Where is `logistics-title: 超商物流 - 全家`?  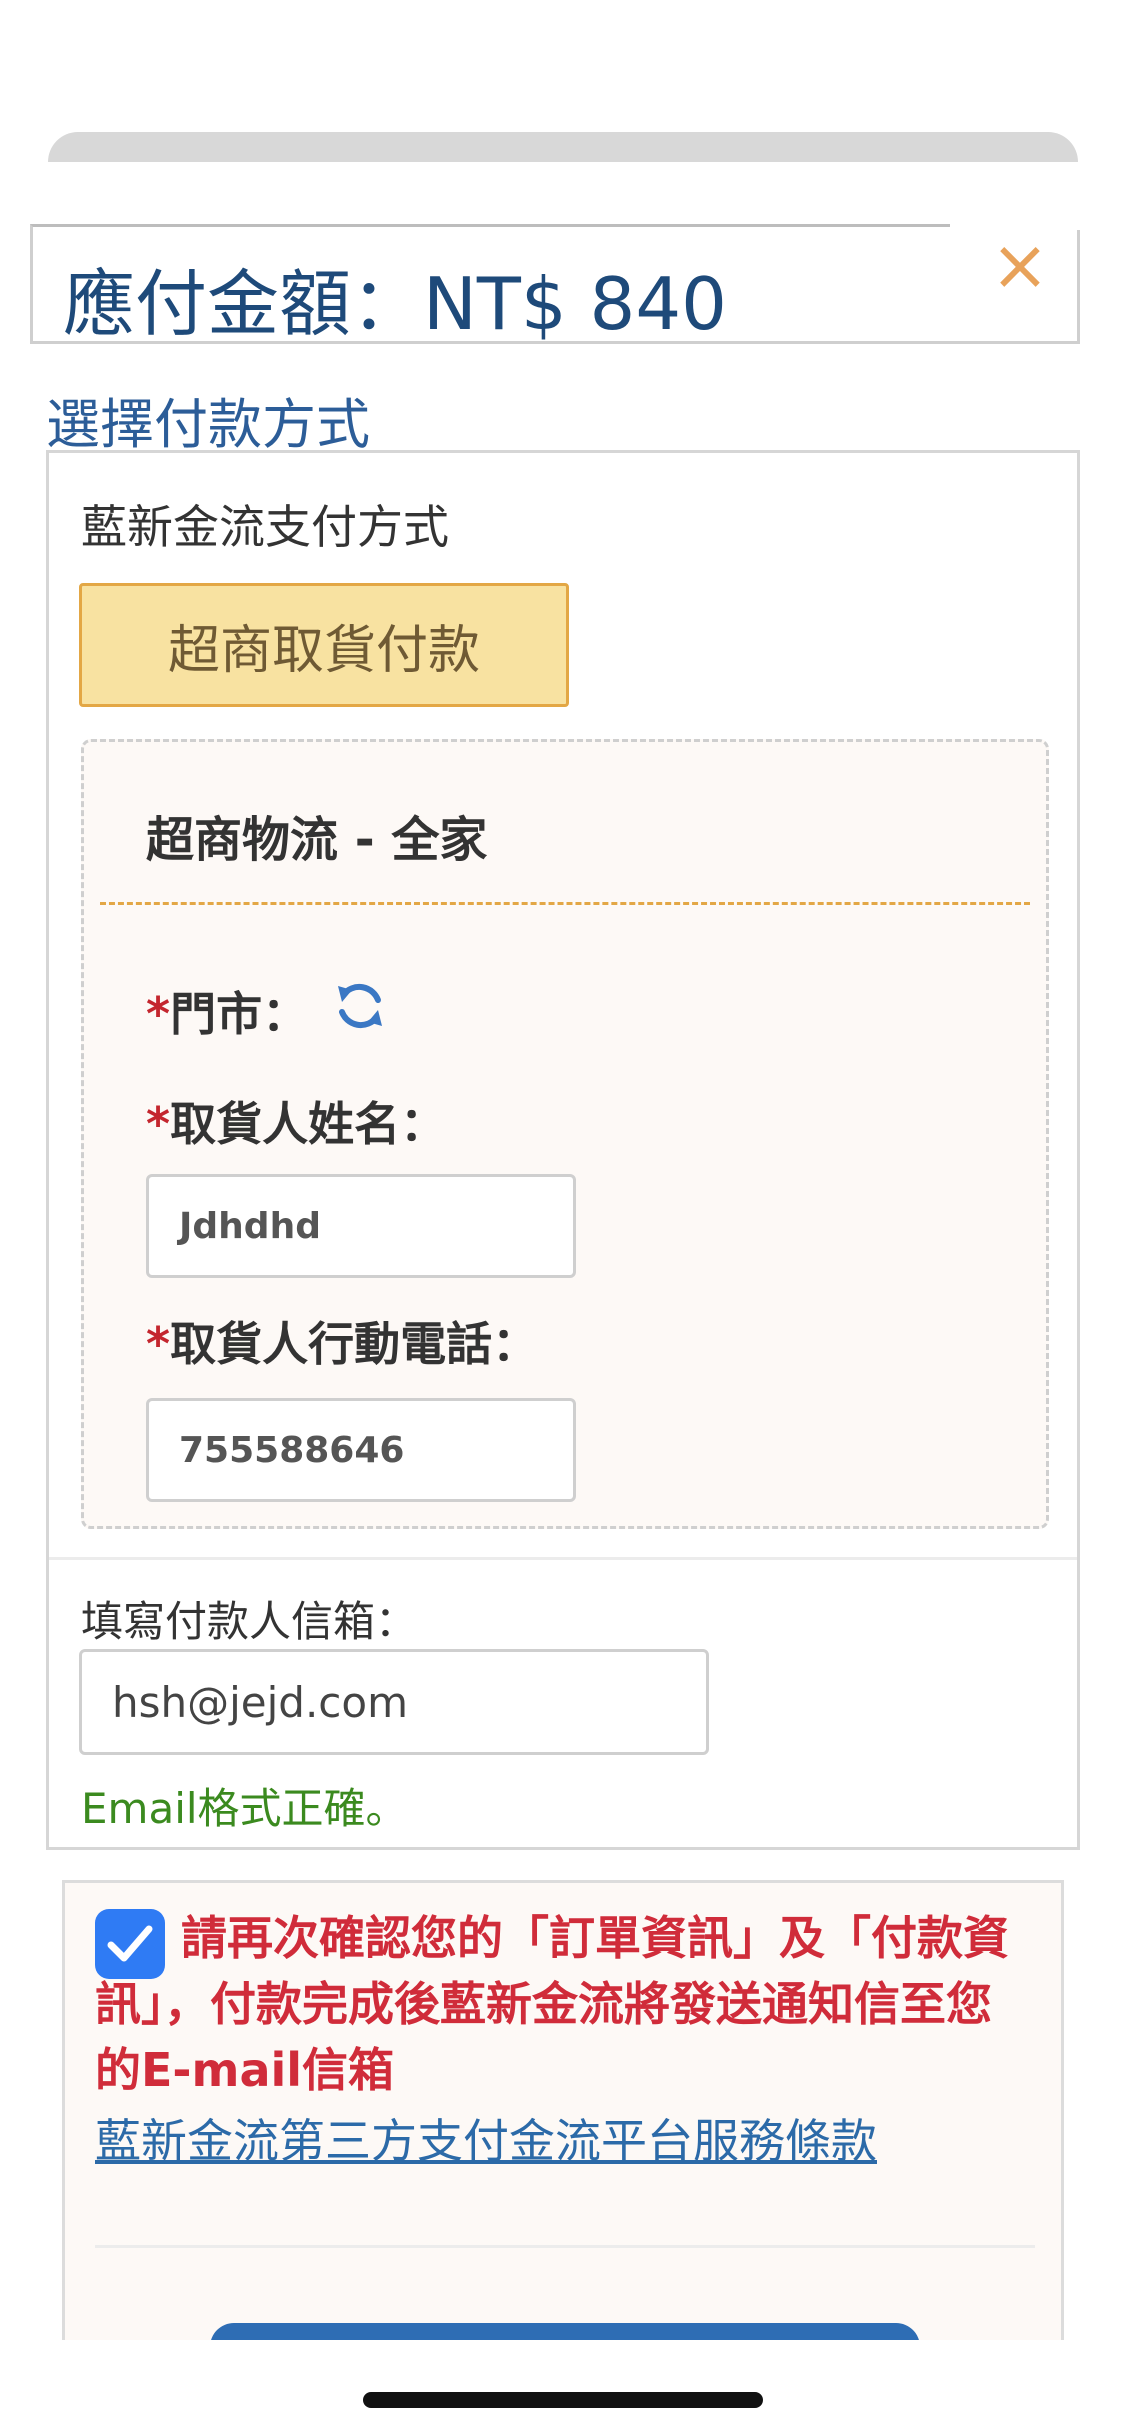 logistics-title: 超商物流 - 全家 is located at coordinates (317, 840).